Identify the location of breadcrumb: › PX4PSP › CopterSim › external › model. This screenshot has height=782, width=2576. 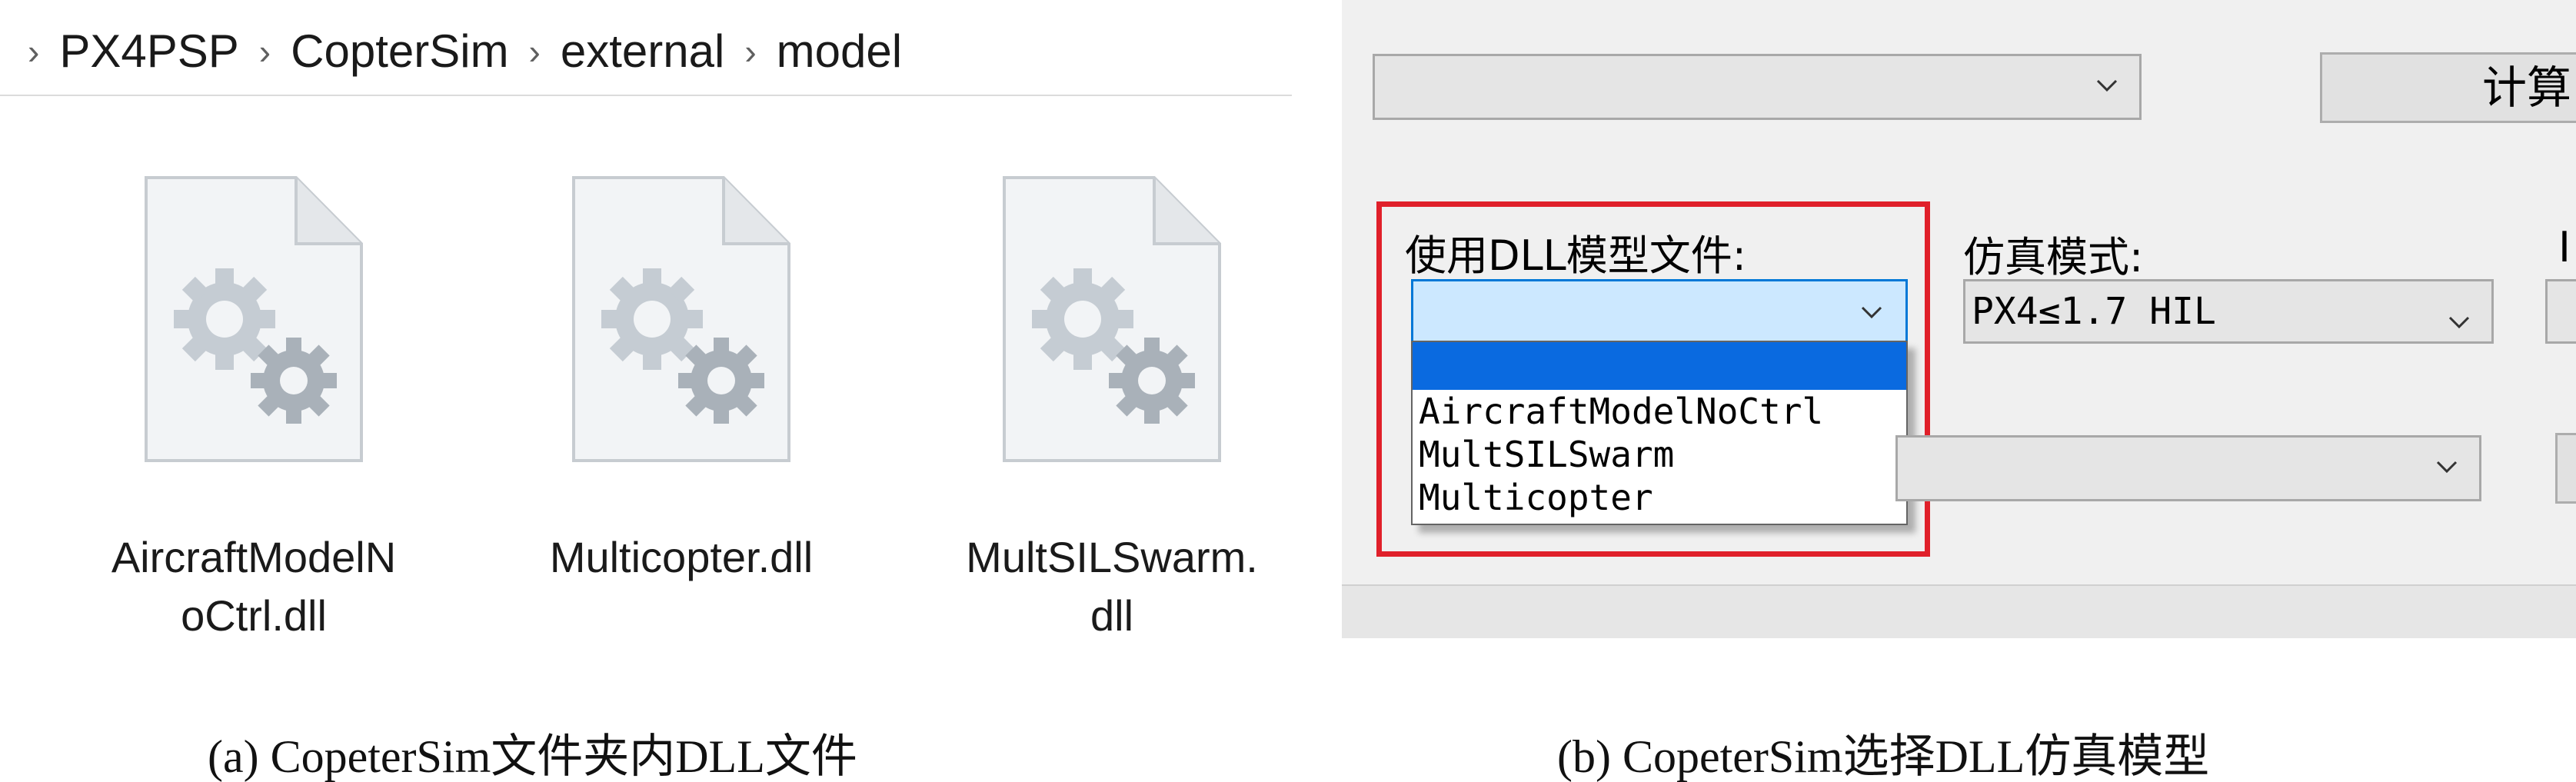
(646, 52).